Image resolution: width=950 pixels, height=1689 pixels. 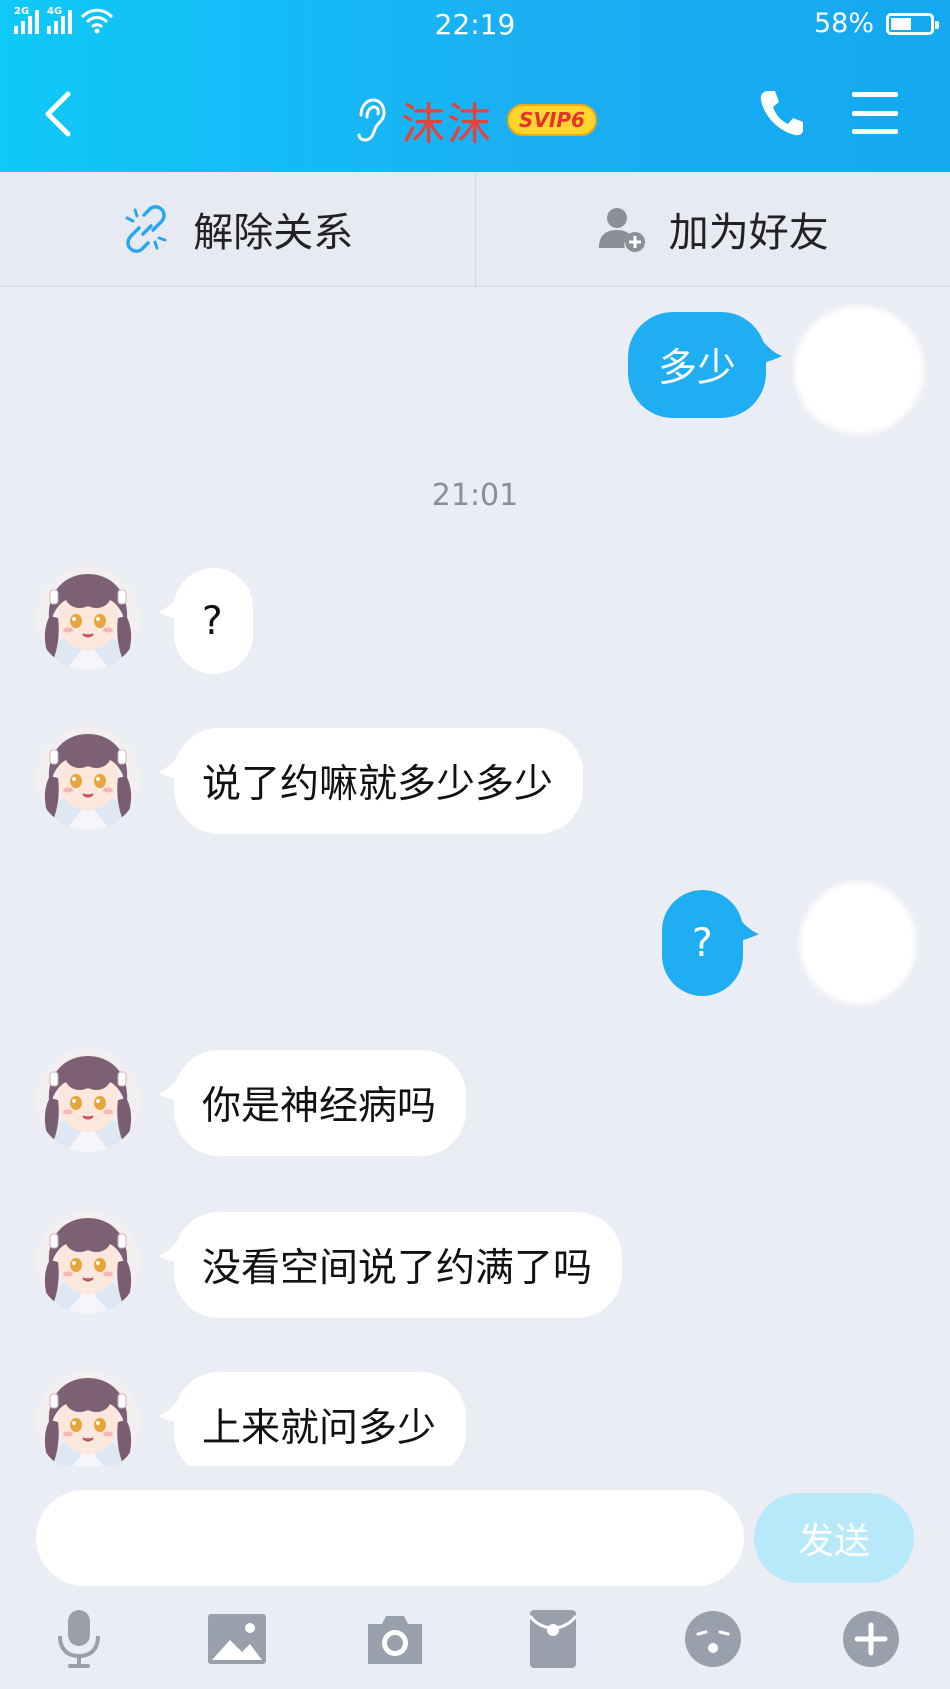 I want to click on send-button: 发送, so click(x=834, y=1538).